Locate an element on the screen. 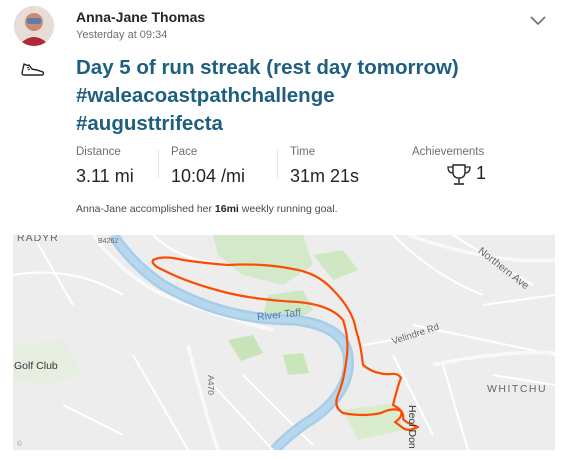 The height and width of the screenshot is (462, 565). map-label-heol-don: Heol Don is located at coordinates (412, 427).